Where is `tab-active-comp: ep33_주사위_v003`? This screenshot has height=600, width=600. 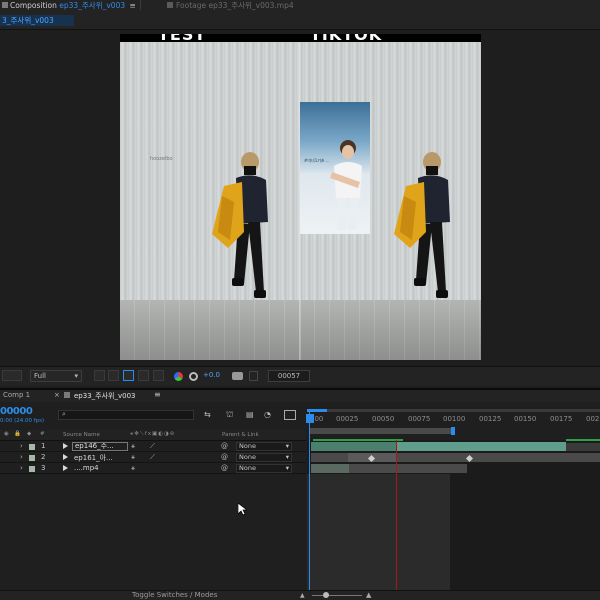 tab-active-comp: ep33_주사위_v003 is located at coordinates (104, 396).